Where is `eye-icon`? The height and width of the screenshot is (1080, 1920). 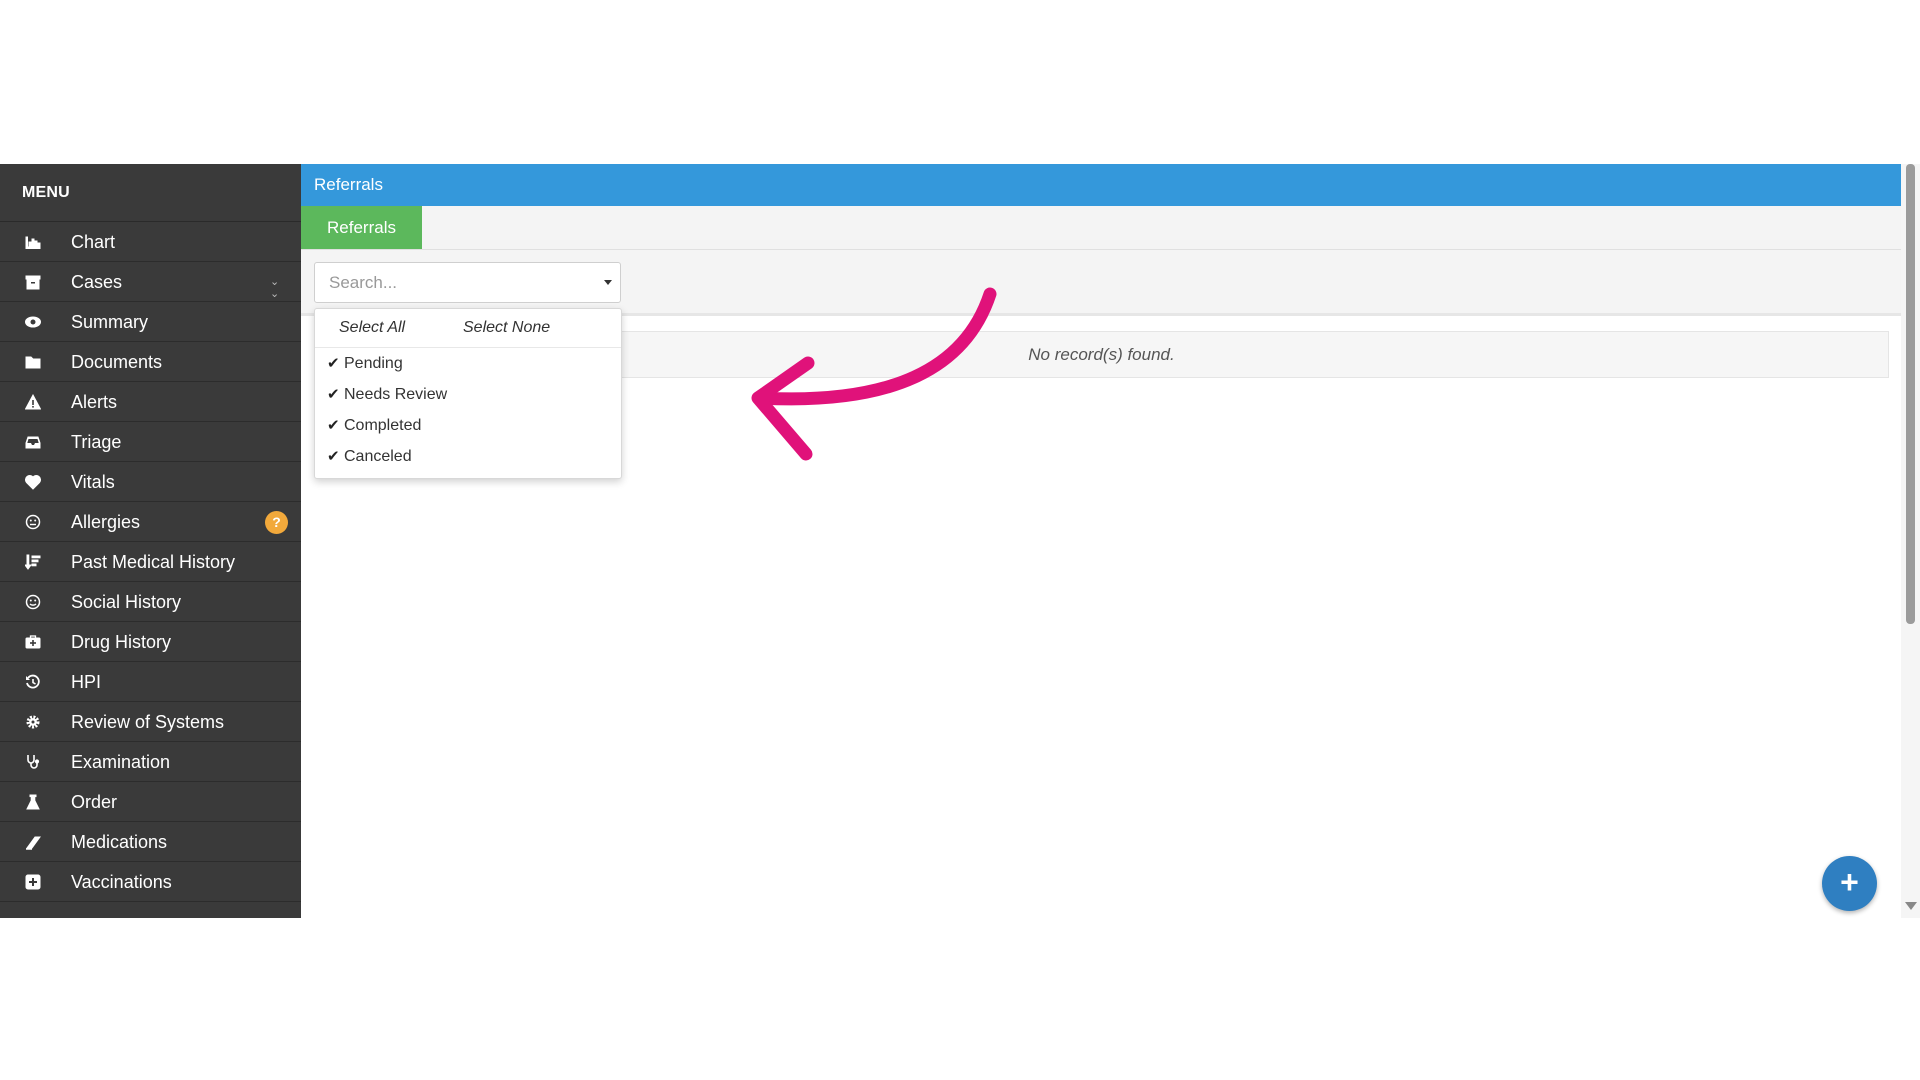 eye-icon is located at coordinates (33, 322).